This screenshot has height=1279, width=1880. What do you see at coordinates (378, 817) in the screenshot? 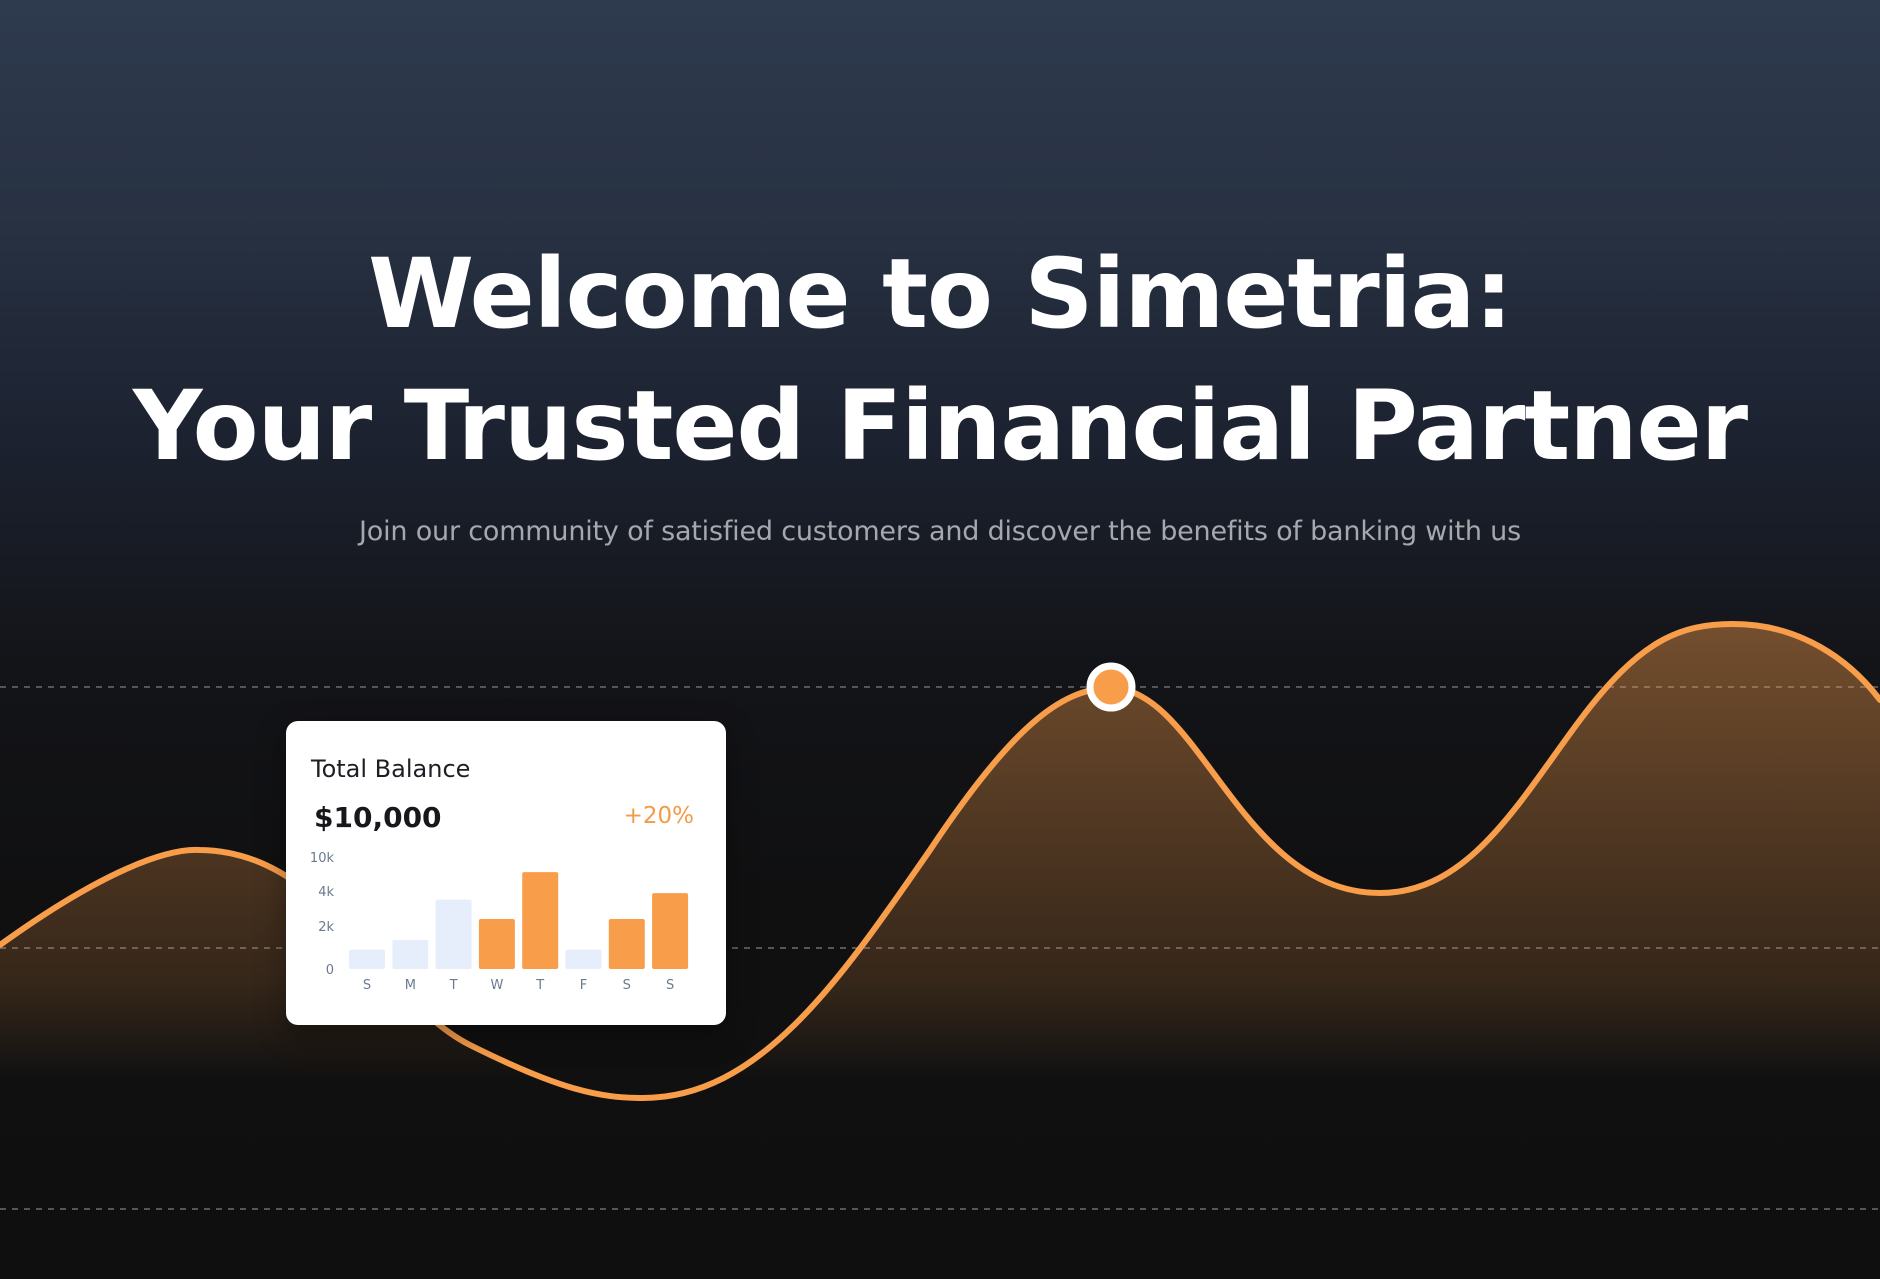
I see `balance-amount: $10,000` at bounding box center [378, 817].